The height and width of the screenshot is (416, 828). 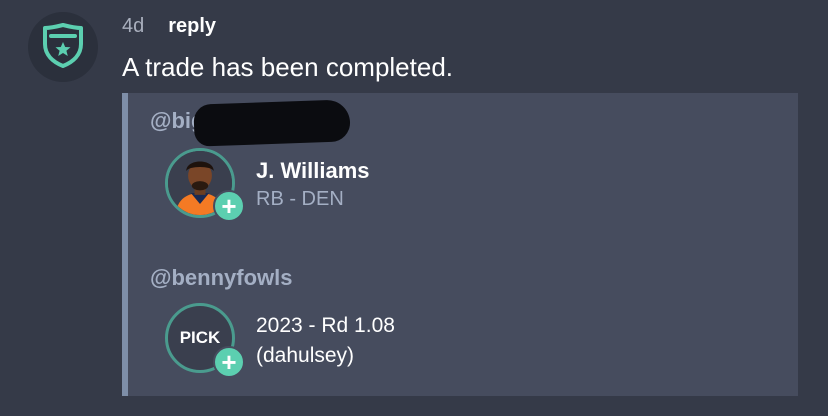 I want to click on shield-star-icon, so click(x=63, y=47).